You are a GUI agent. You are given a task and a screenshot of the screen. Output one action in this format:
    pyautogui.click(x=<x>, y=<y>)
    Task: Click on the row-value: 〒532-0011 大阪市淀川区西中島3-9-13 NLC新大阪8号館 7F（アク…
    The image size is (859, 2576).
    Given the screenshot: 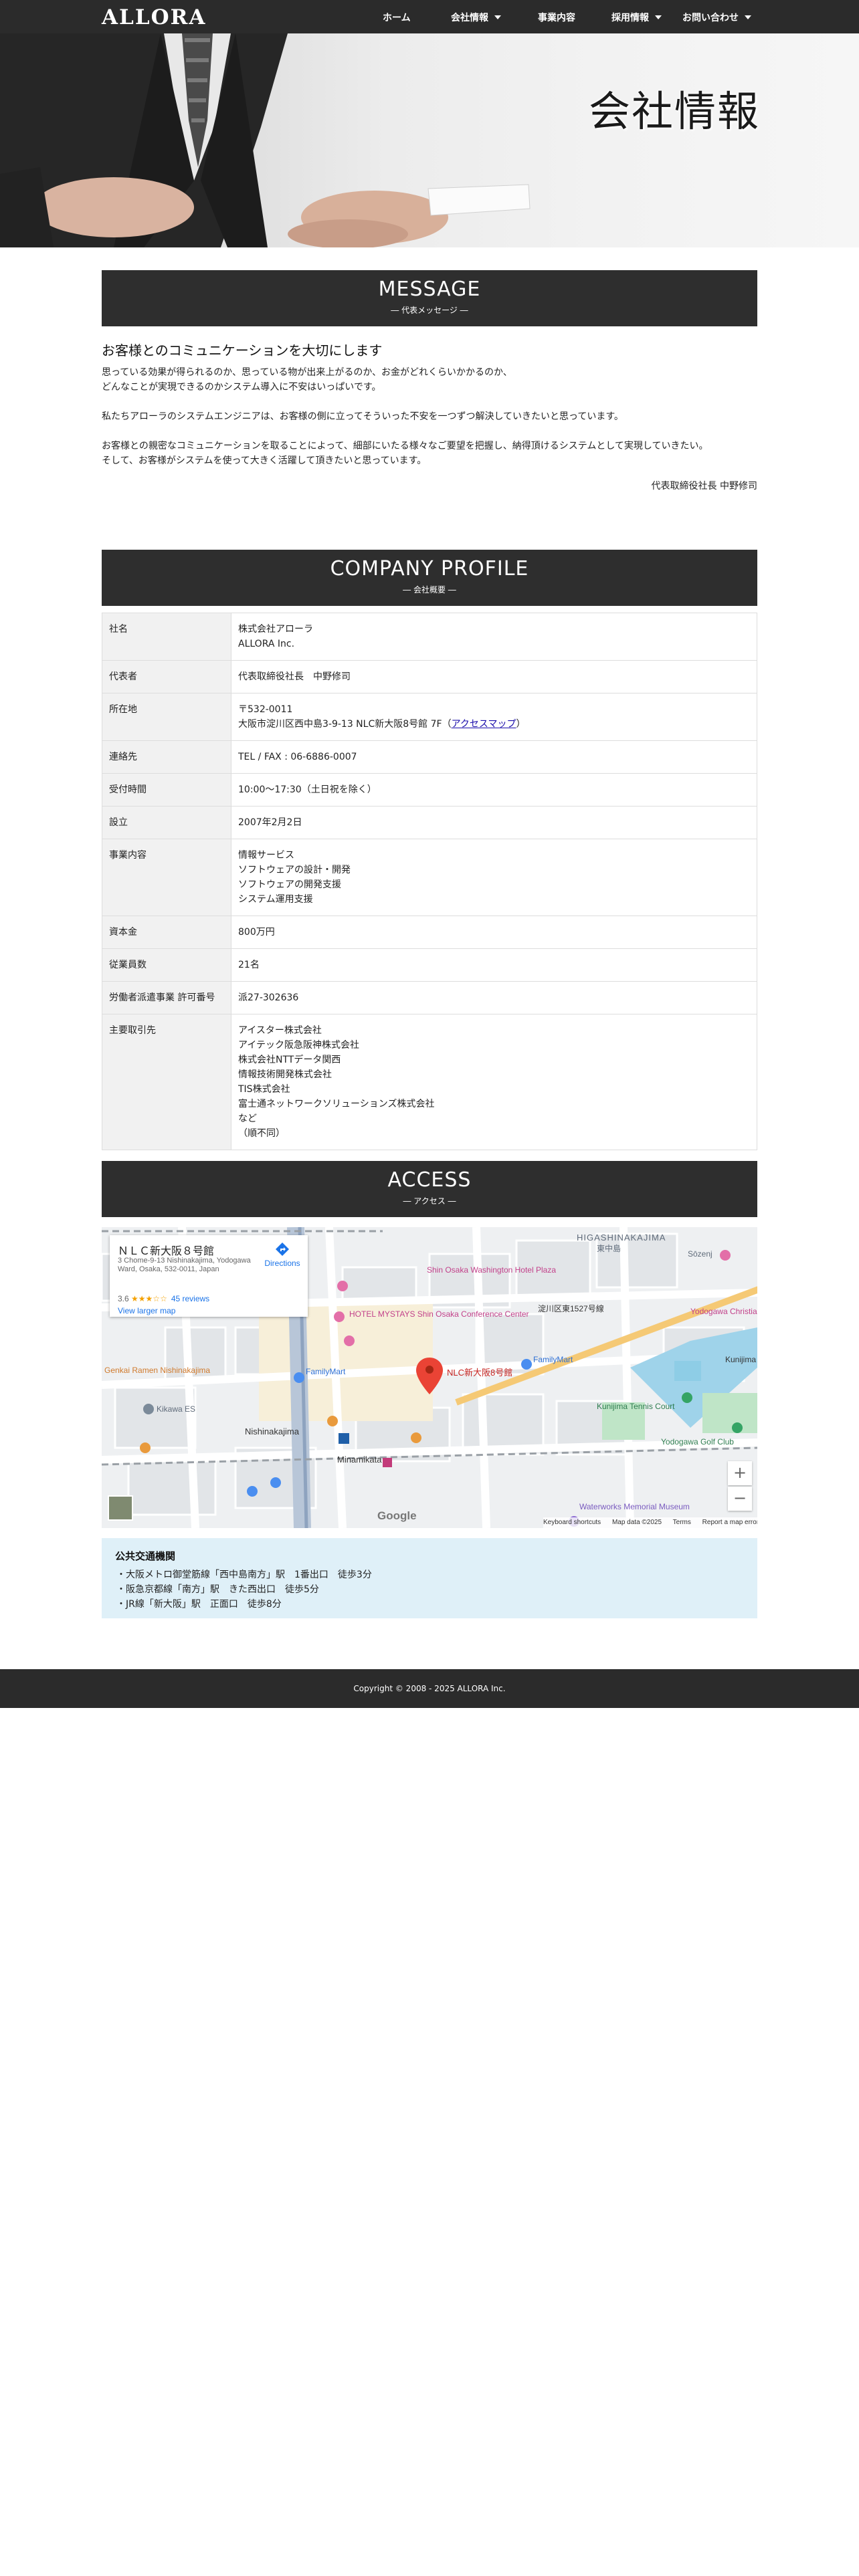 What is the action you would take?
    pyautogui.click(x=494, y=717)
    